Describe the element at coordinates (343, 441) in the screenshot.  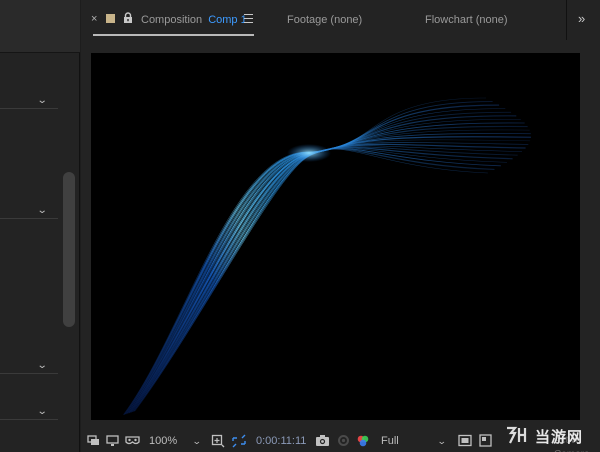
I see `show-snapshot-icon` at that location.